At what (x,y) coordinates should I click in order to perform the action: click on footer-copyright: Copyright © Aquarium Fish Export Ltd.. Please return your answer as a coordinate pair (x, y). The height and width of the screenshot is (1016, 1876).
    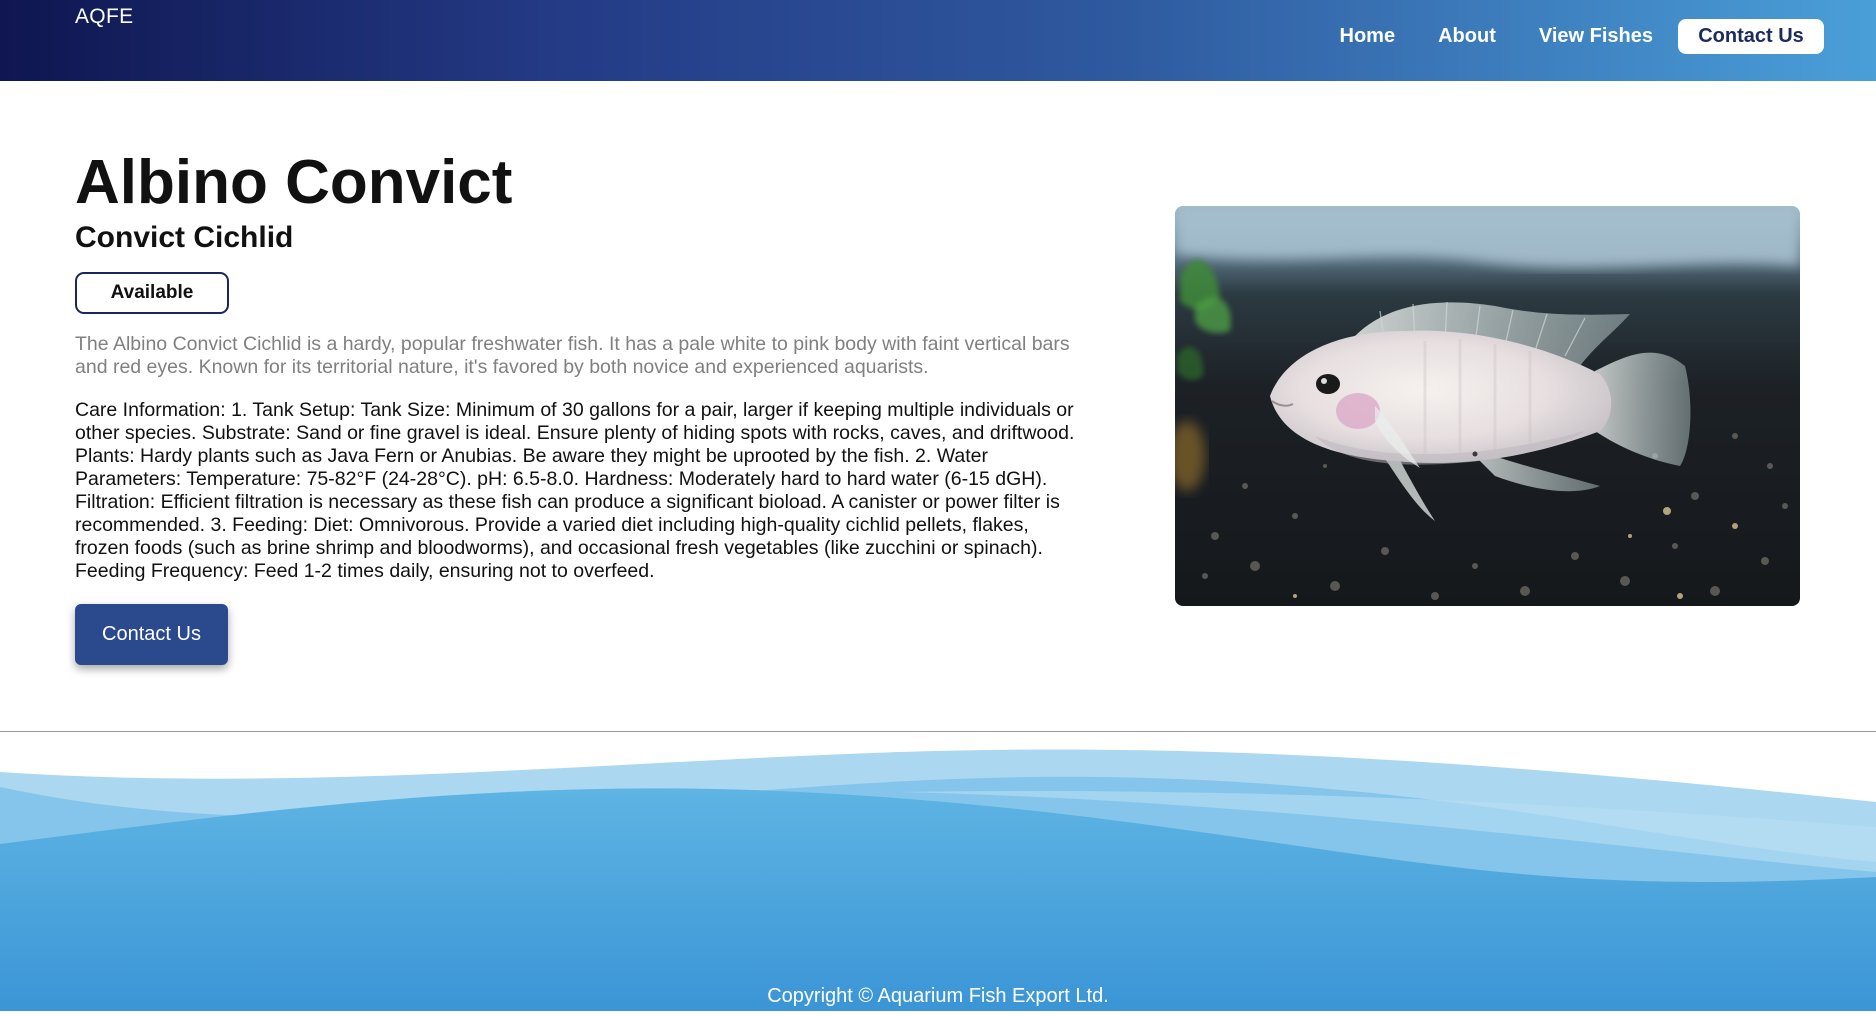
    Looking at the image, I should click on (938, 996).